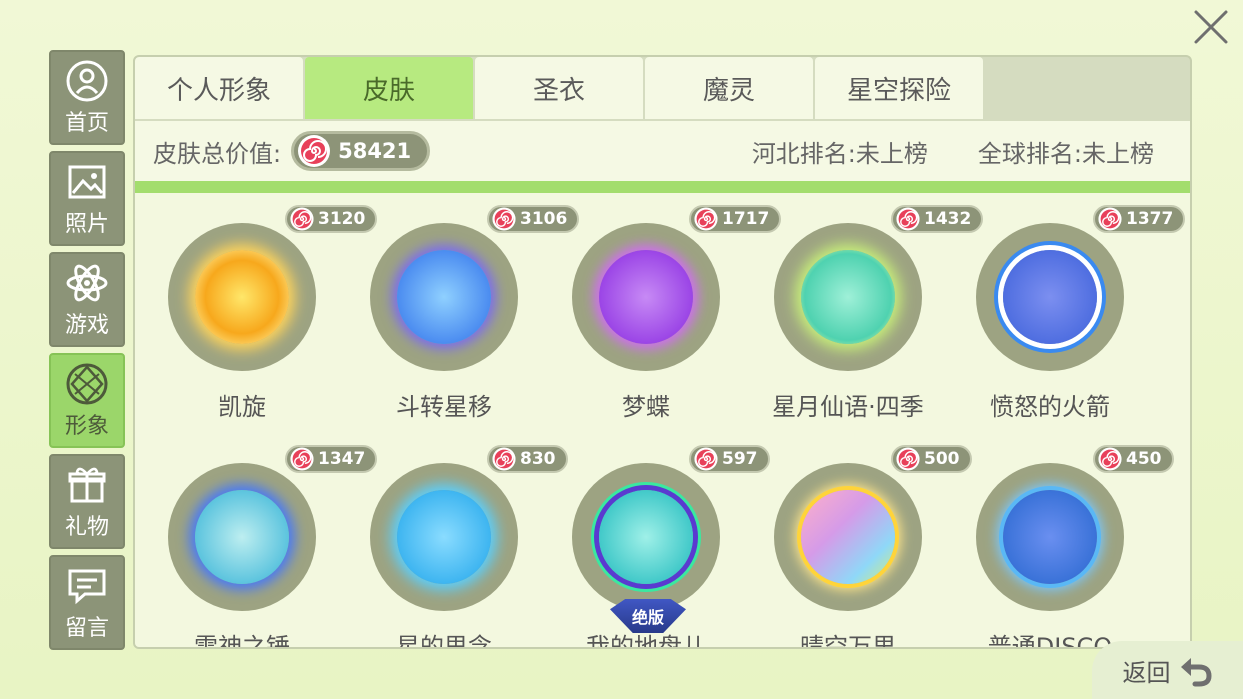 The width and height of the screenshot is (1243, 699). I want to click on home-icon, so click(87, 80).